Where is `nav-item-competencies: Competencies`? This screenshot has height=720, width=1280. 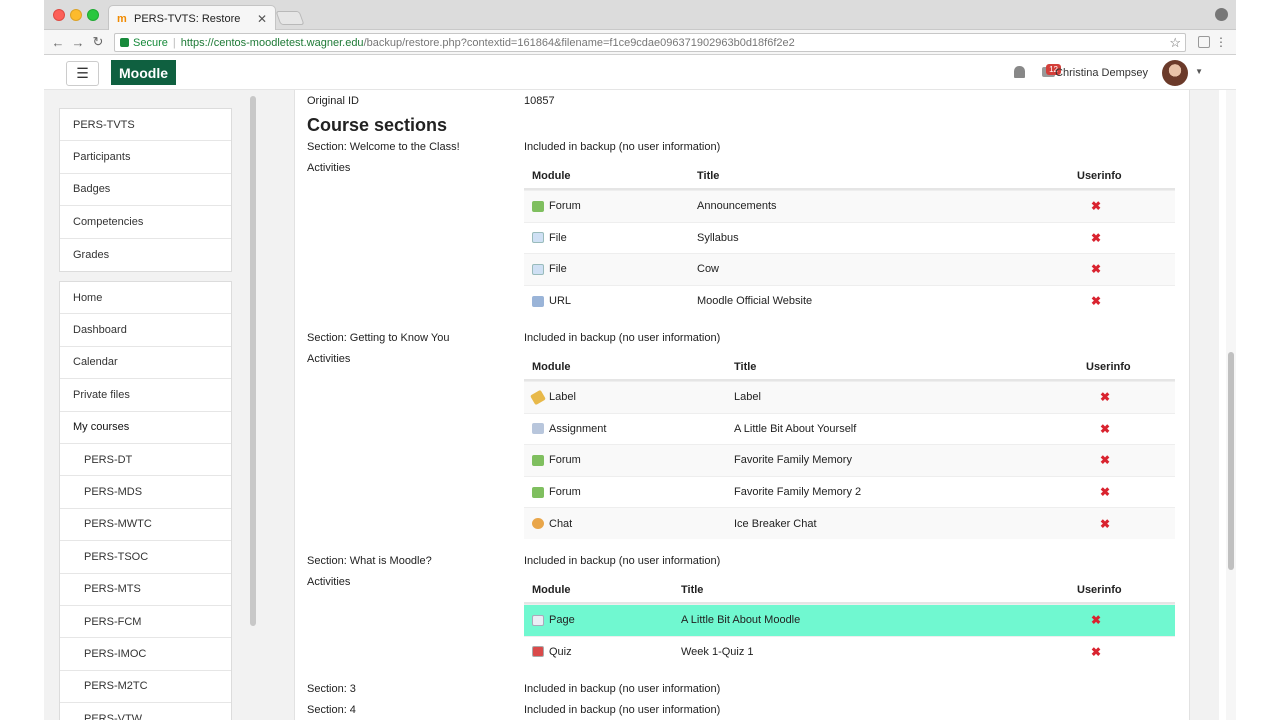
nav-item-competencies: Competencies is located at coordinates (145, 222).